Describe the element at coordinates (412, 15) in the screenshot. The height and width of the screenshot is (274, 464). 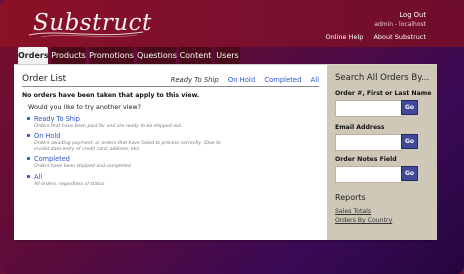
I see `logout-link: Log Out` at that location.